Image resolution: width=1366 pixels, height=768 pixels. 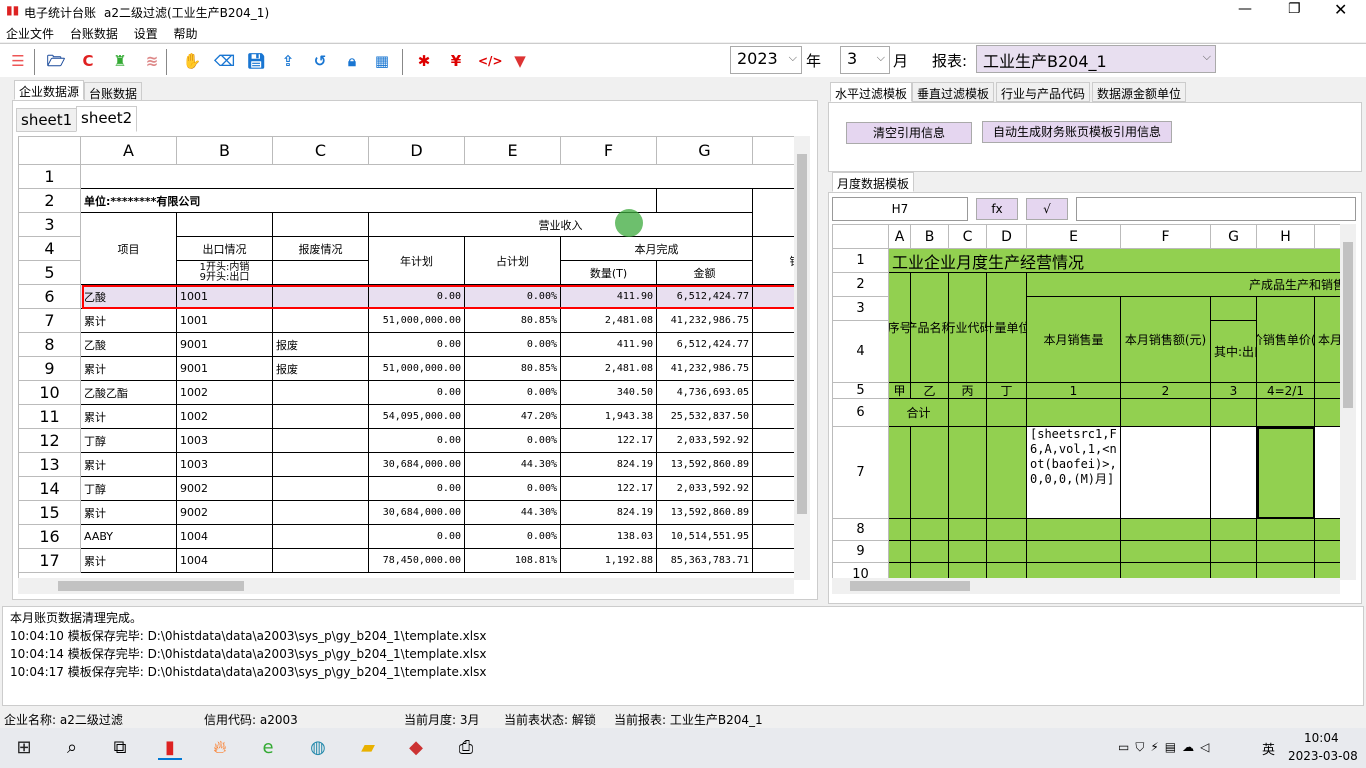 What do you see at coordinates (94, 33) in the screenshot?
I see `menu-ledger-data: 台账数据` at bounding box center [94, 33].